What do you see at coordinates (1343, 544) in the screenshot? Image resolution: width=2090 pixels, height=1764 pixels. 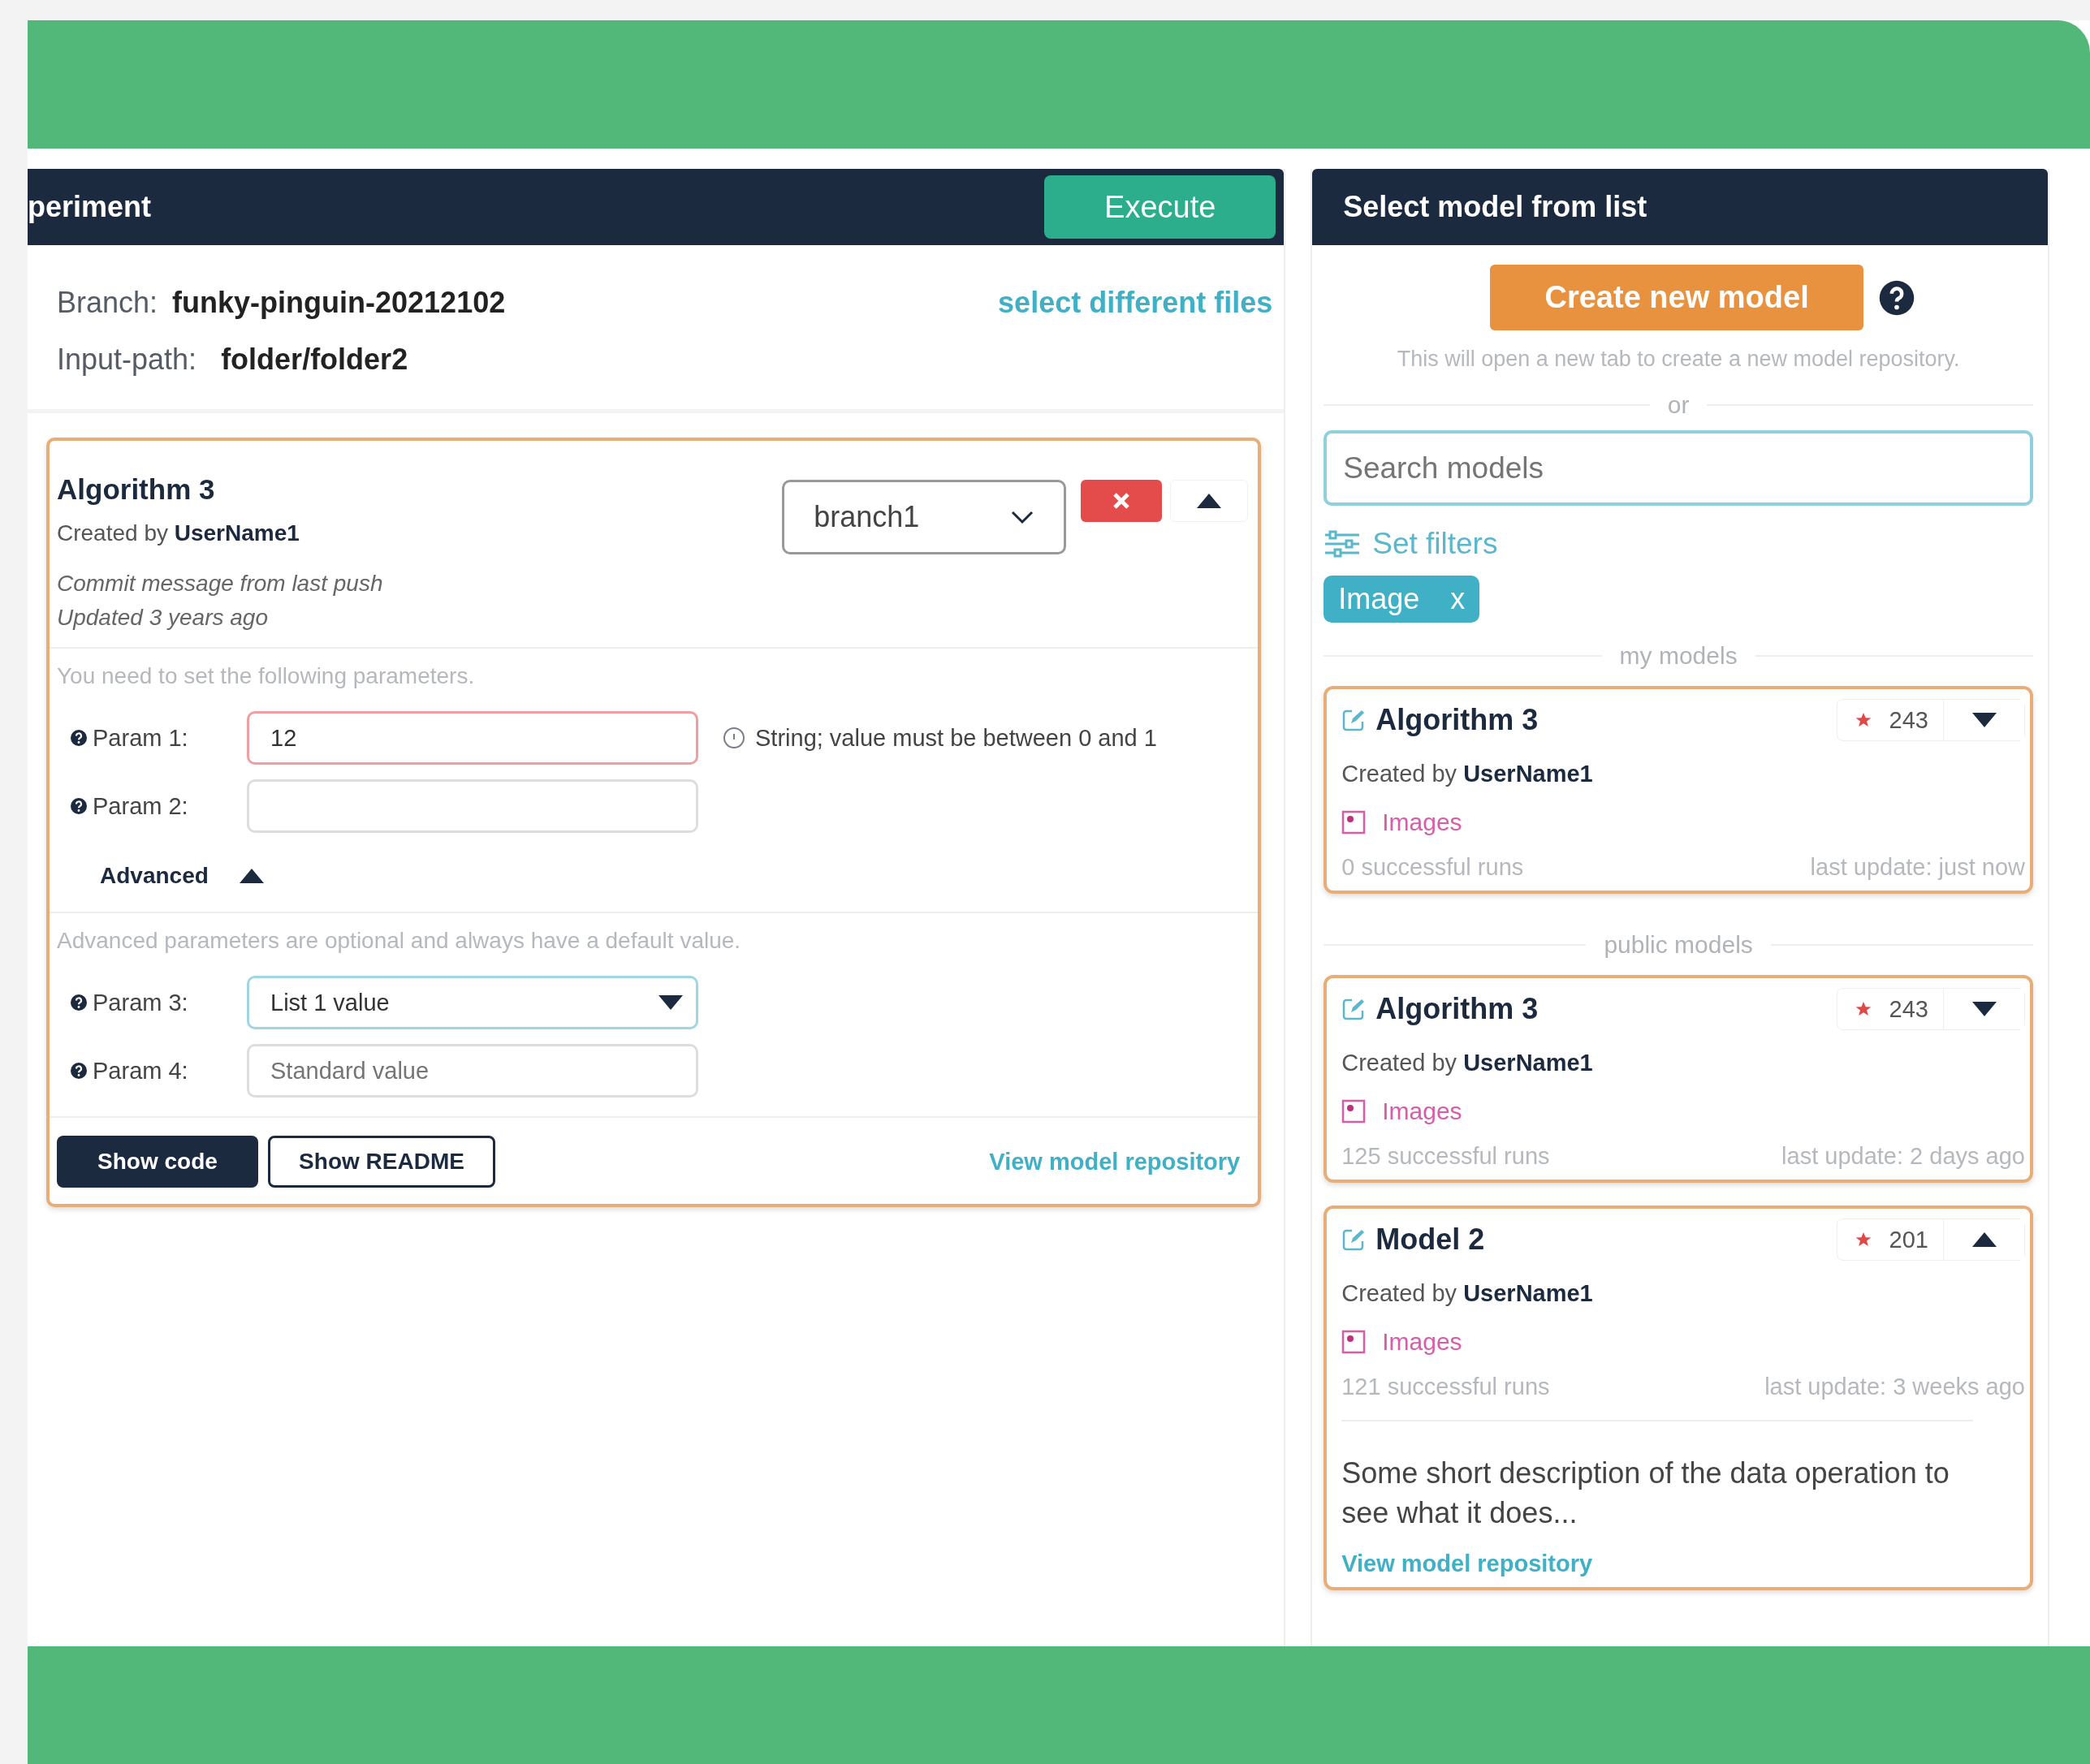 I see `sliders-icon` at bounding box center [1343, 544].